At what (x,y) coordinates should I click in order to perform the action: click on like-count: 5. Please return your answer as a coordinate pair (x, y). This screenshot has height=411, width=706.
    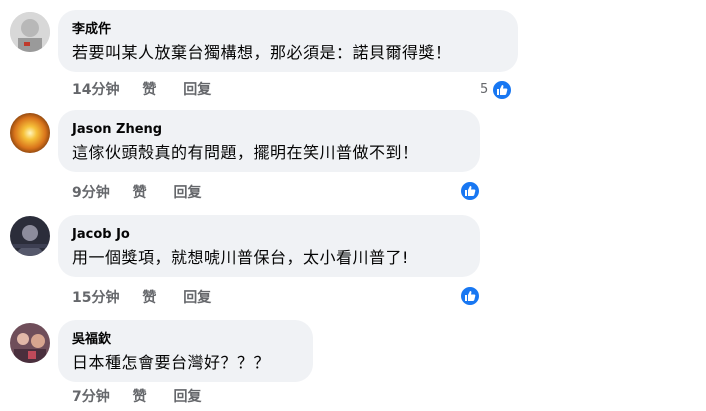
    Looking at the image, I should click on (484, 89).